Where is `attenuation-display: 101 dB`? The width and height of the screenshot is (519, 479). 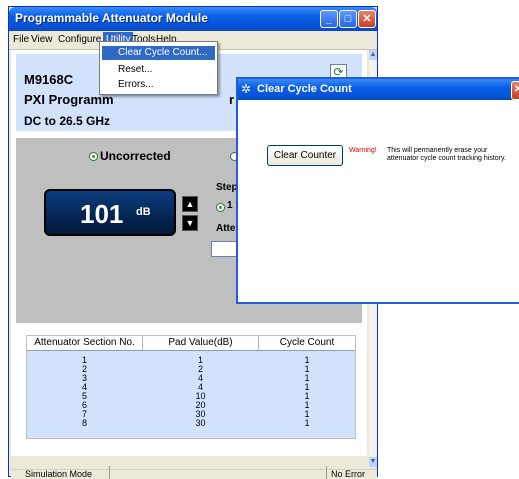
attenuation-display: 101 dB is located at coordinates (110, 212).